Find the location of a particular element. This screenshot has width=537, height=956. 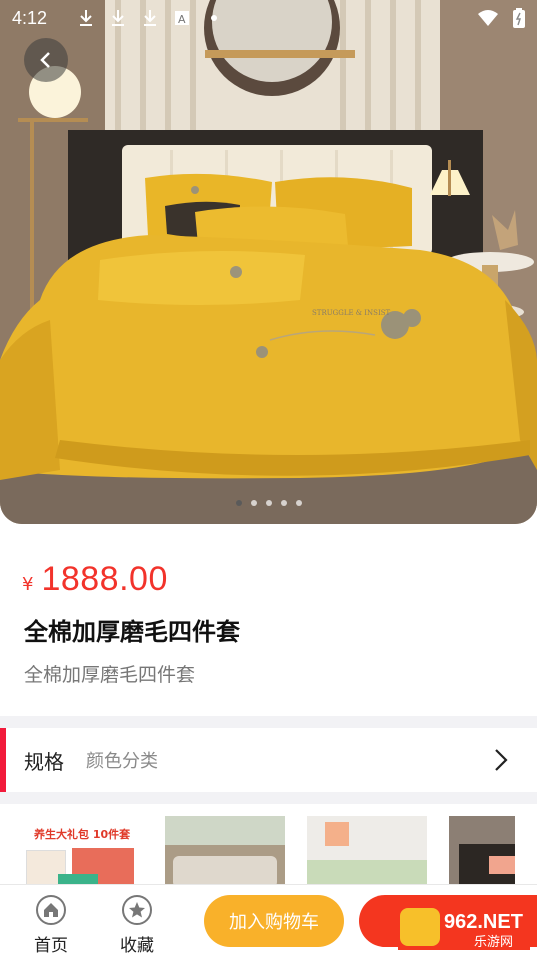

watermark-logo: 962.NET 乐游网 is located at coordinates (464, 927).